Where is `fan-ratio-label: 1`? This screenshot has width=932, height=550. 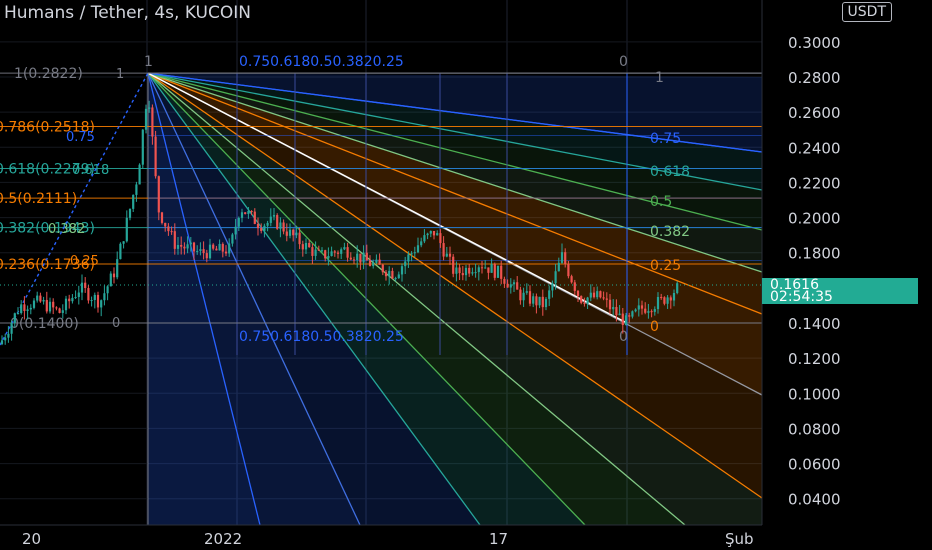 fan-ratio-label: 1 is located at coordinates (659, 78).